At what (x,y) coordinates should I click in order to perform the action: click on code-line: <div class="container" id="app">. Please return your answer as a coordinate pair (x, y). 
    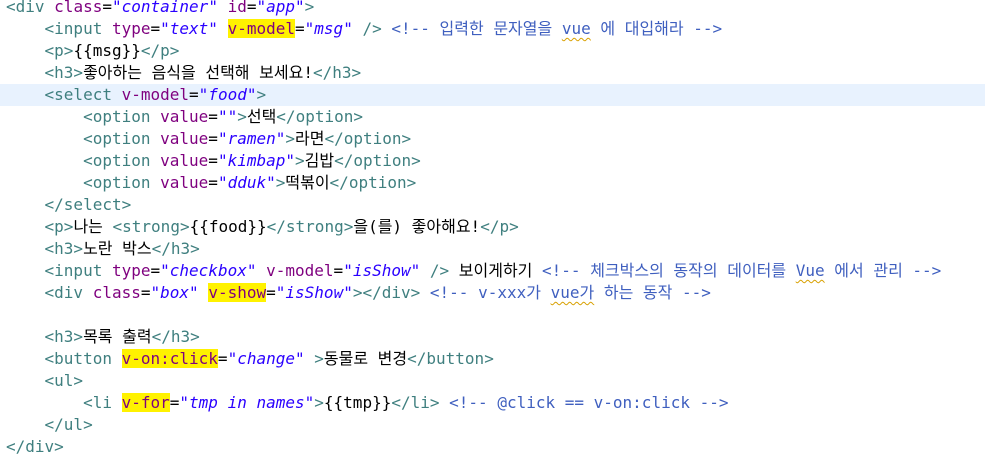
    Looking at the image, I should click on (492, 9).